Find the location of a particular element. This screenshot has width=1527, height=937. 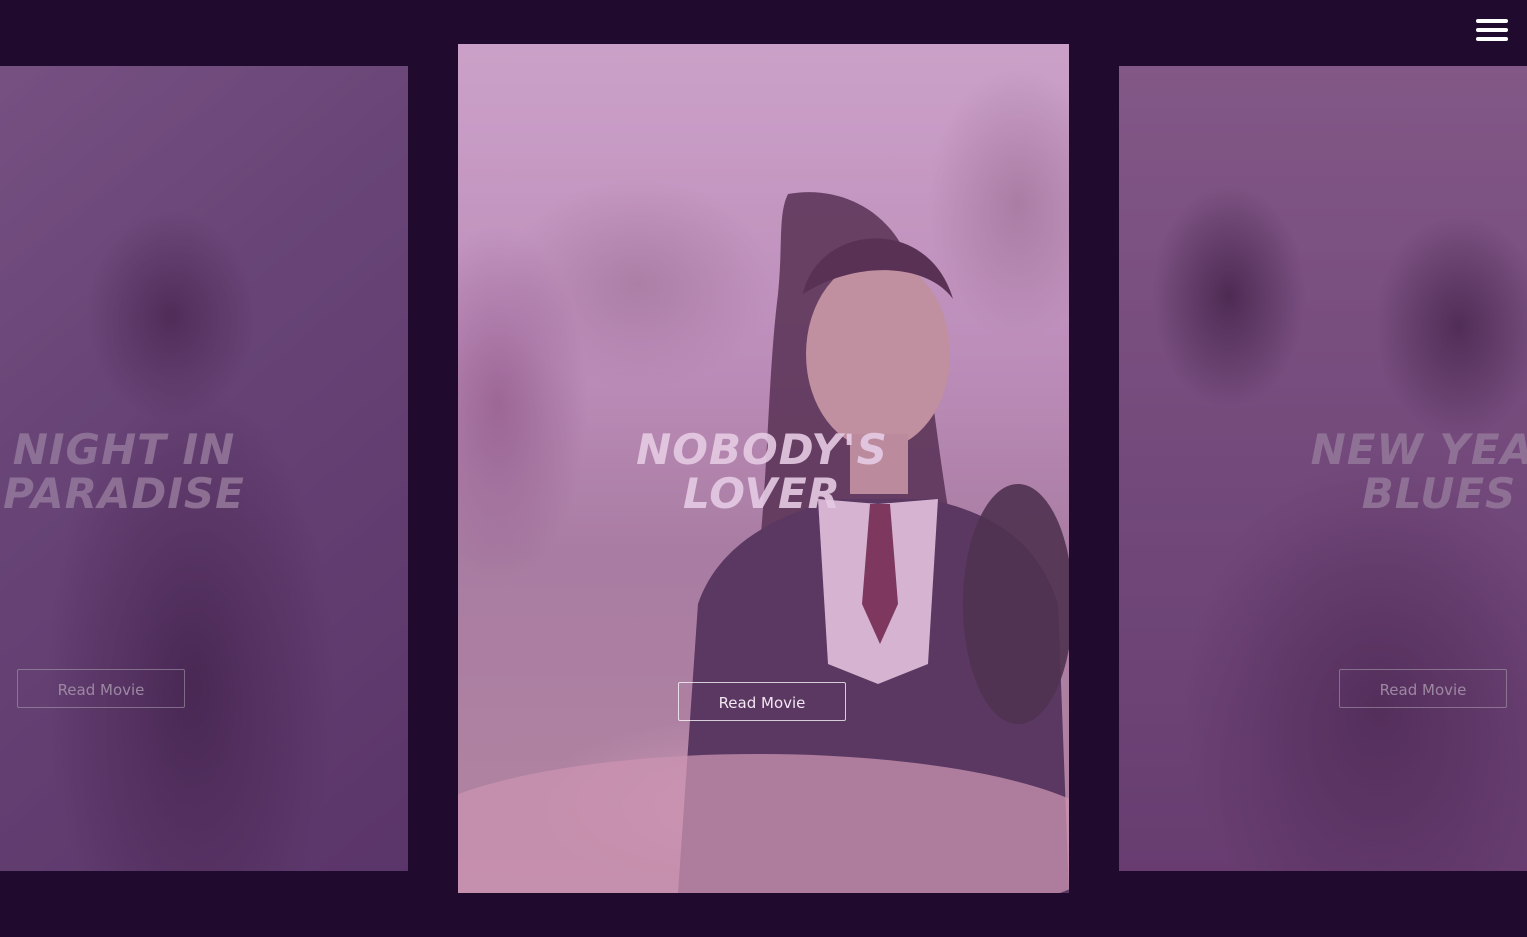

movie-title: NEW YEAR BLUES is located at coordinates (1418, 471).